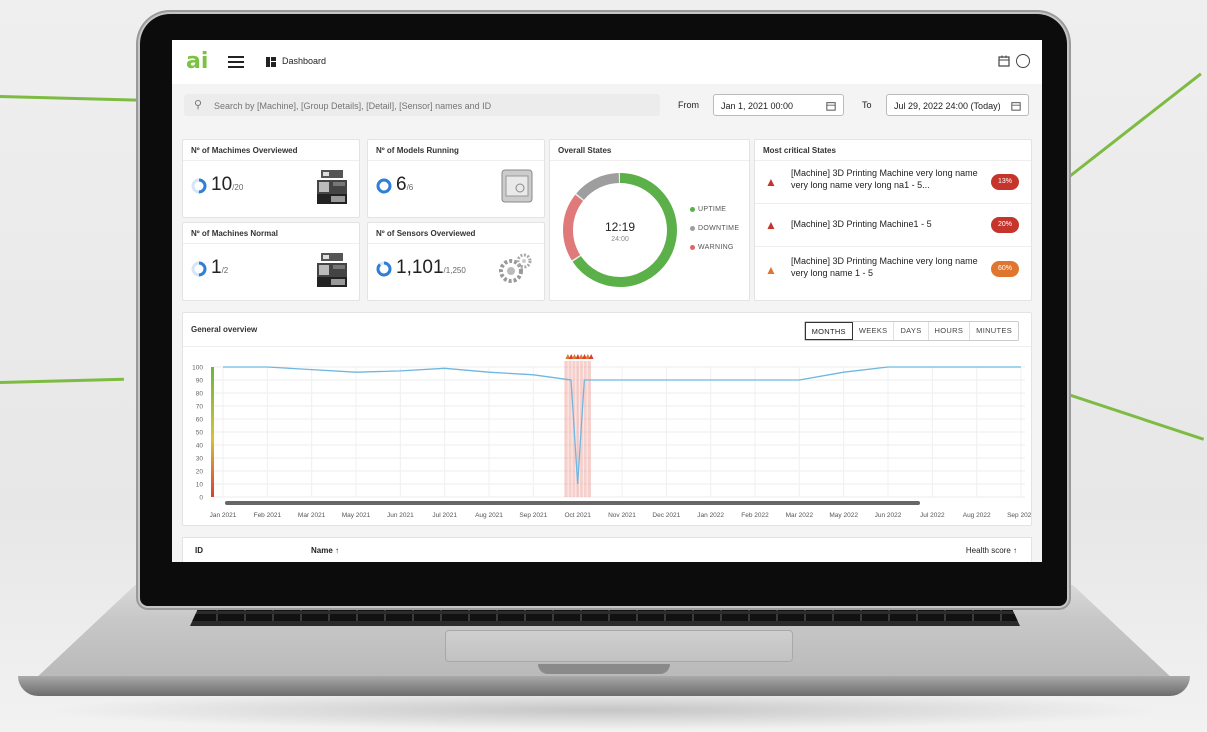 This screenshot has height=732, width=1207. What do you see at coordinates (688, 105) in the screenshot?
I see `from-label: From` at bounding box center [688, 105].